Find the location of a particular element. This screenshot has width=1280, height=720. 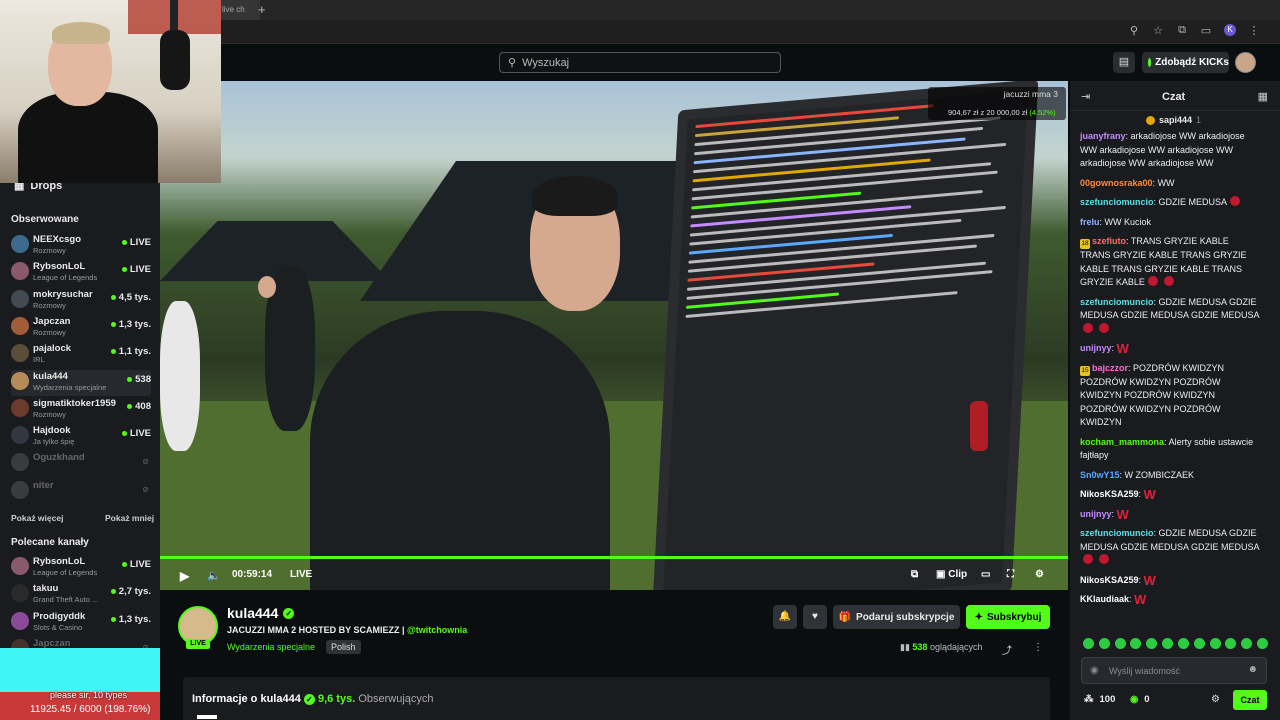

send-chat-button: Czat is located at coordinates (1250, 700).